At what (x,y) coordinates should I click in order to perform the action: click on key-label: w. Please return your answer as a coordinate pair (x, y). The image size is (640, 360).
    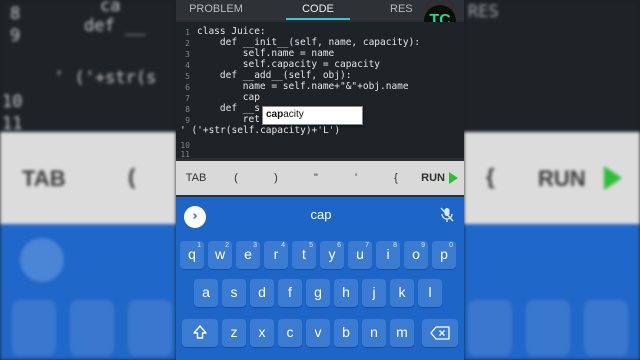
    Looking at the image, I should click on (220, 254).